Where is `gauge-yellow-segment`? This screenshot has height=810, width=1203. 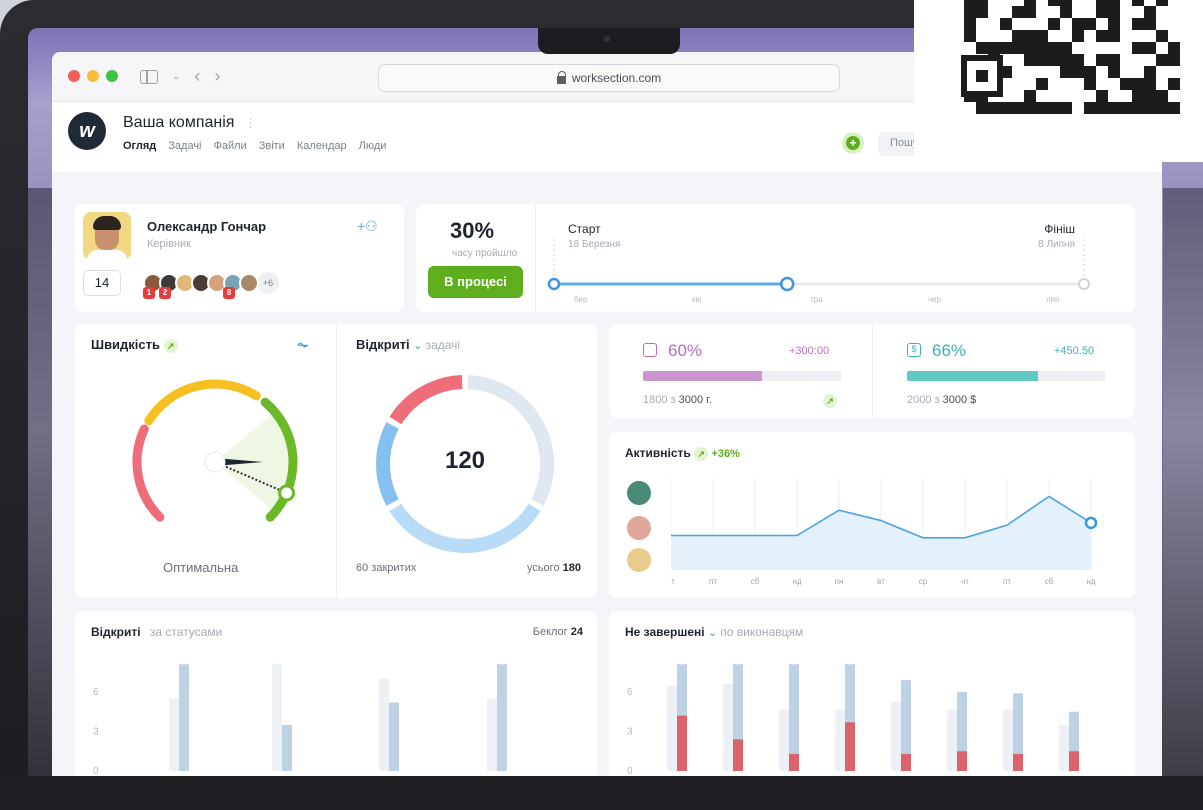
gauge-yellow-segment is located at coordinates (202, 402).